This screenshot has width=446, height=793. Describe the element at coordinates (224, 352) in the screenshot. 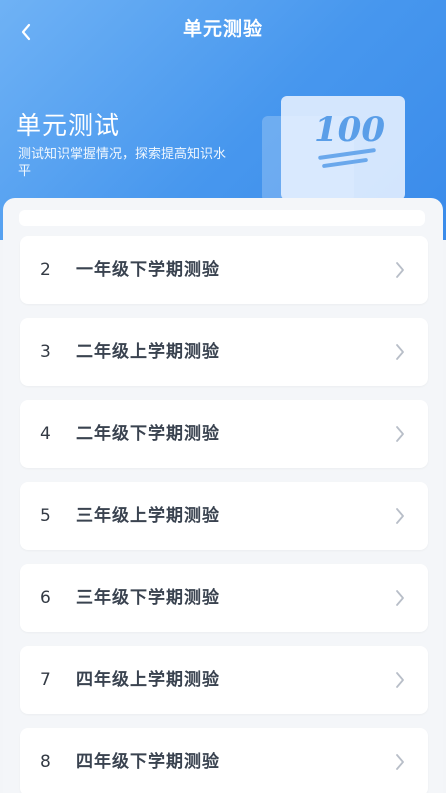

I see `list-item: 3 二年级上学期测验` at that location.